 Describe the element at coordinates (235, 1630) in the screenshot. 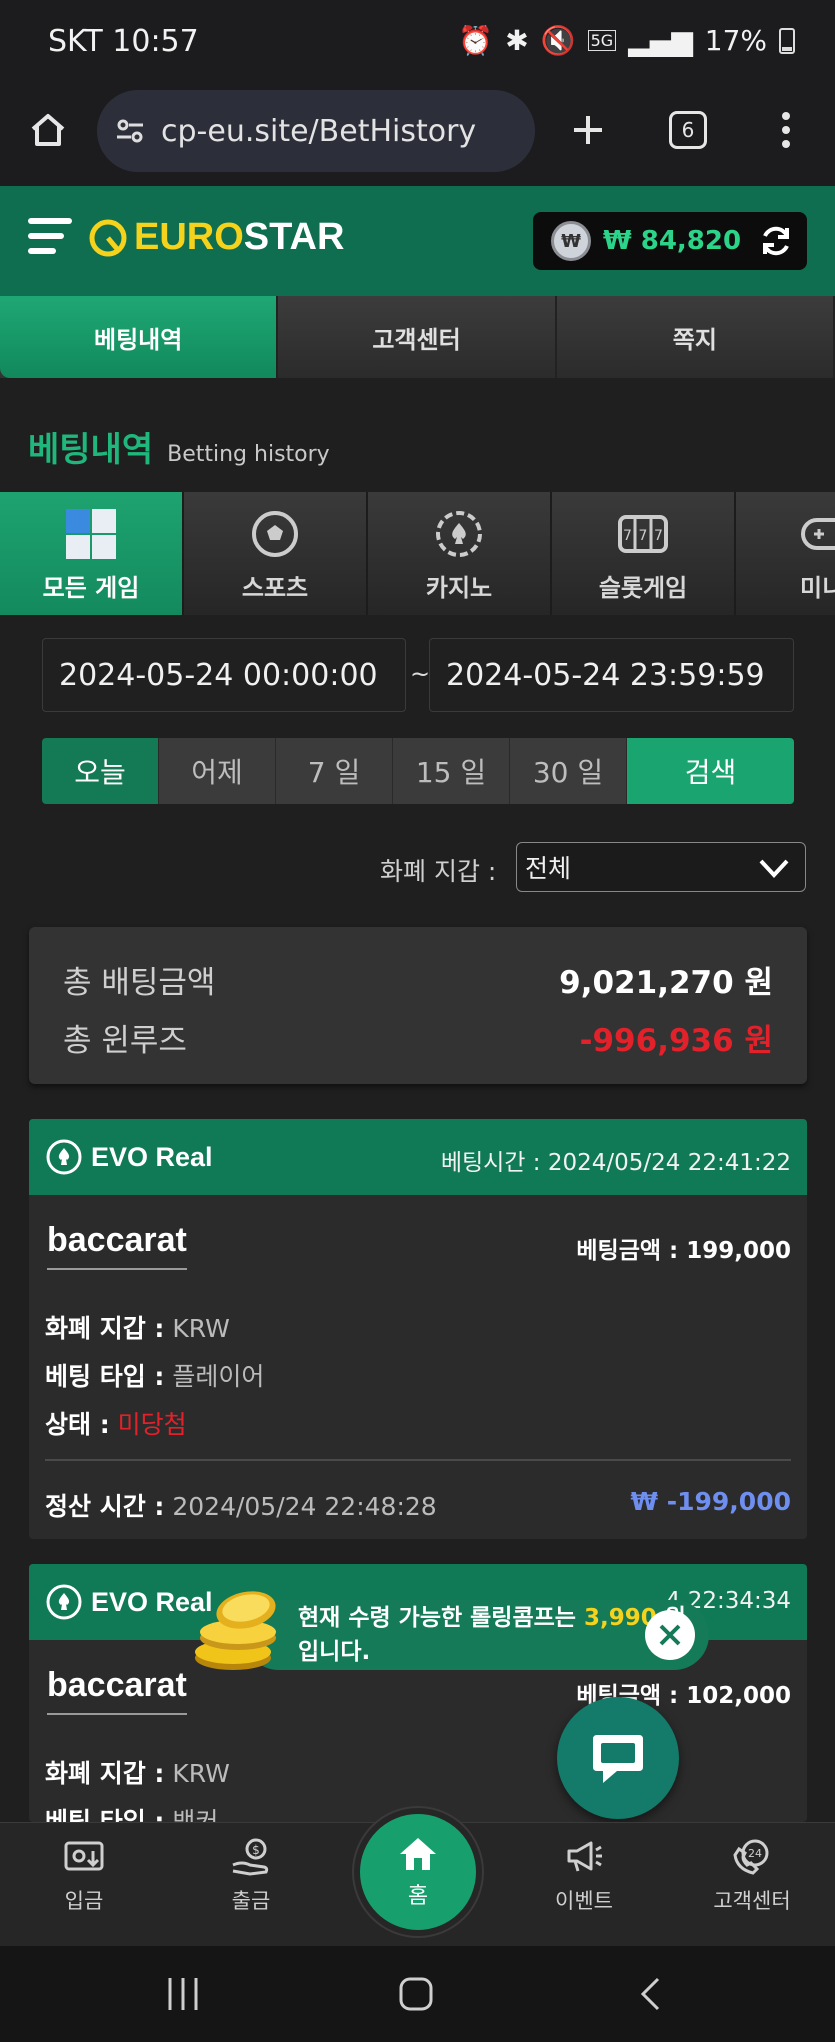

I see `gold-coins-icon` at that location.